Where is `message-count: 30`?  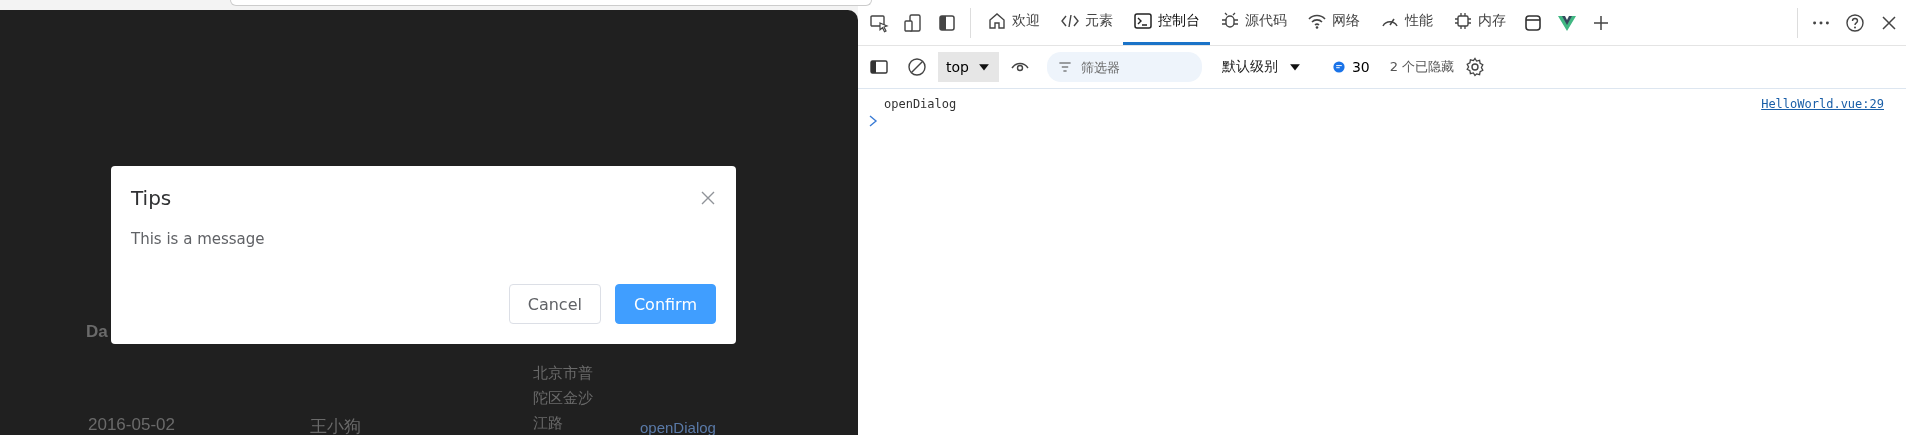
message-count: 30 is located at coordinates (1350, 67).